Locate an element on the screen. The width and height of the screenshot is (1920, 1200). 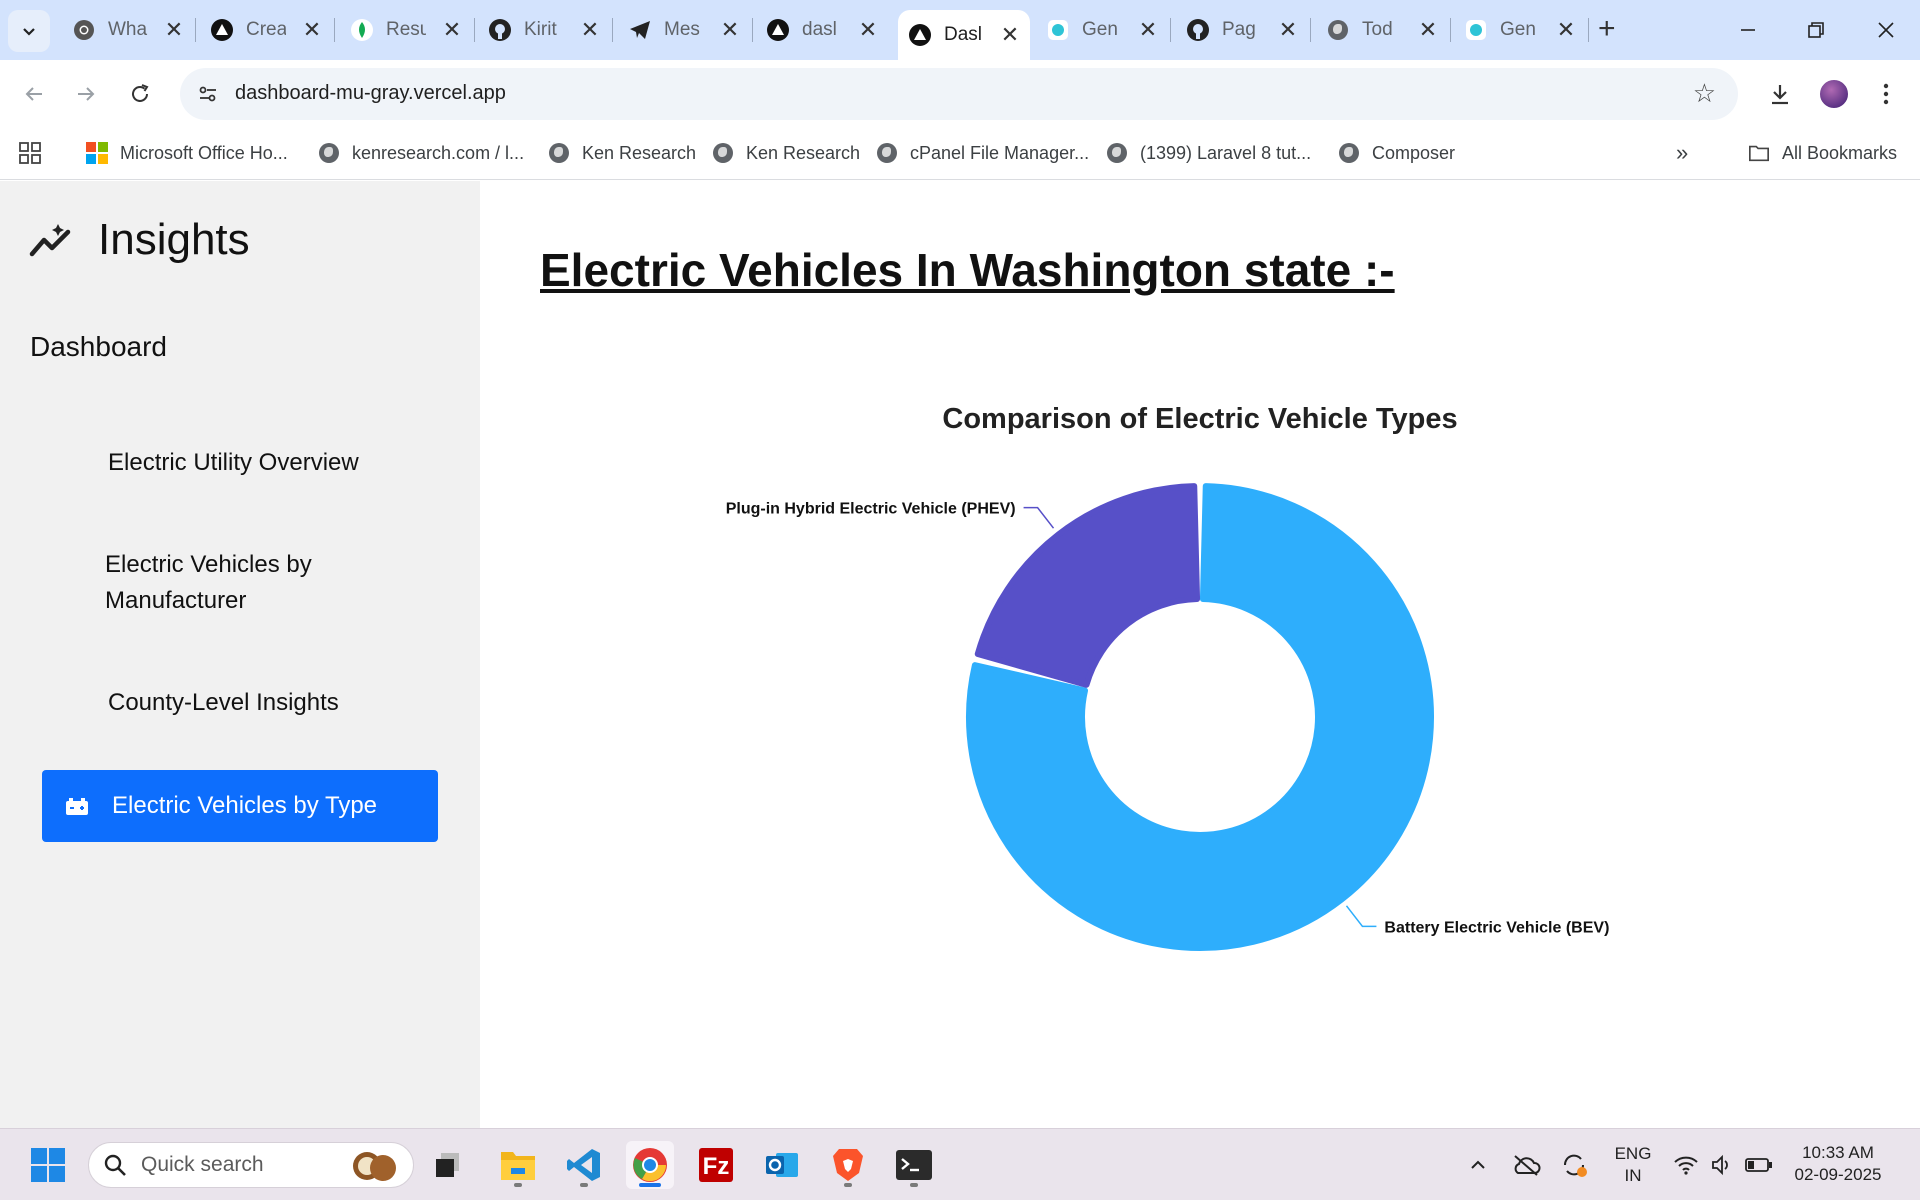
windows-logo-icon is located at coordinates (48, 1165).